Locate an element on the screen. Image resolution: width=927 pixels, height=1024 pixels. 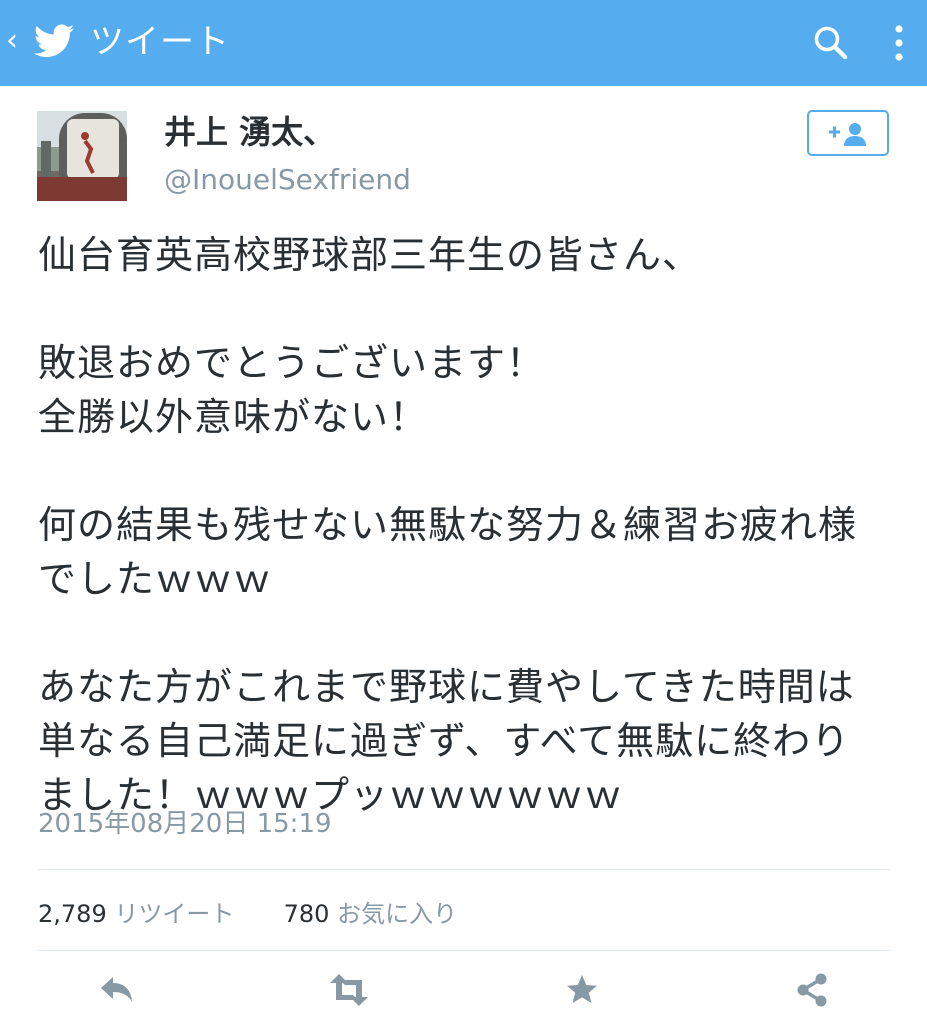
tweet-paragraph: 仙台育英高校野球部三年生の皆さん、 is located at coordinates (370, 255).